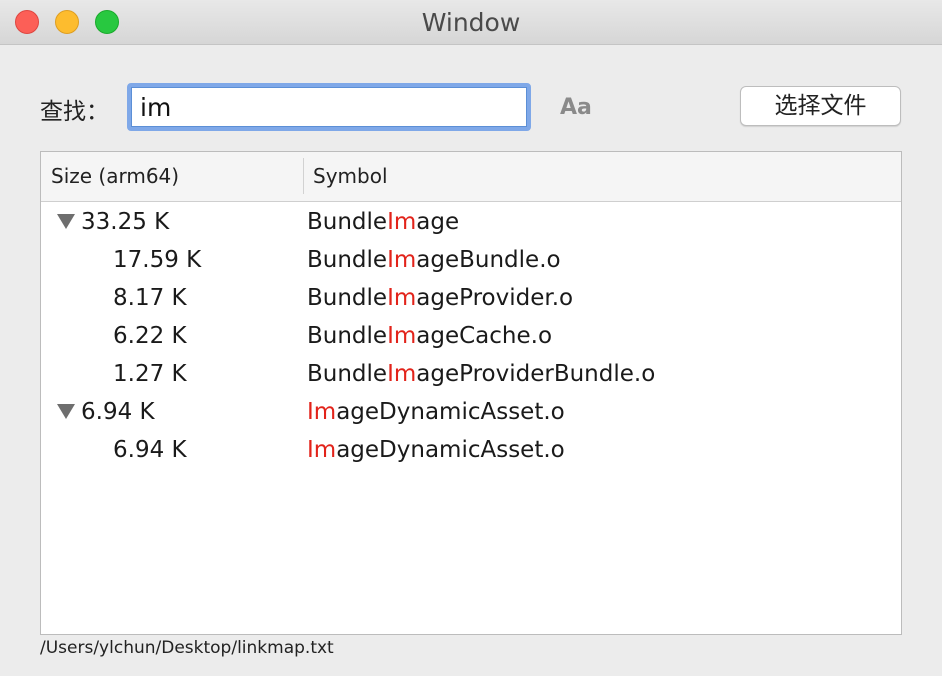 Image resolution: width=942 pixels, height=676 pixels. I want to click on symbol-text: ageBundle.o, so click(488, 260).